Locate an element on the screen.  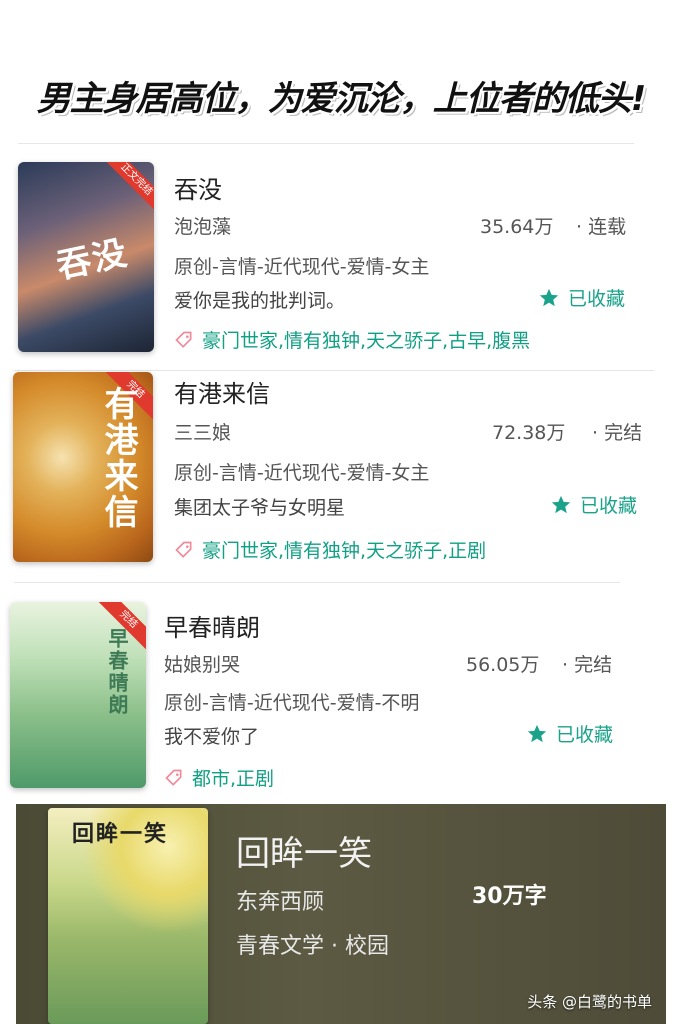
tag-list: 都市,正剧 is located at coordinates (219, 777).